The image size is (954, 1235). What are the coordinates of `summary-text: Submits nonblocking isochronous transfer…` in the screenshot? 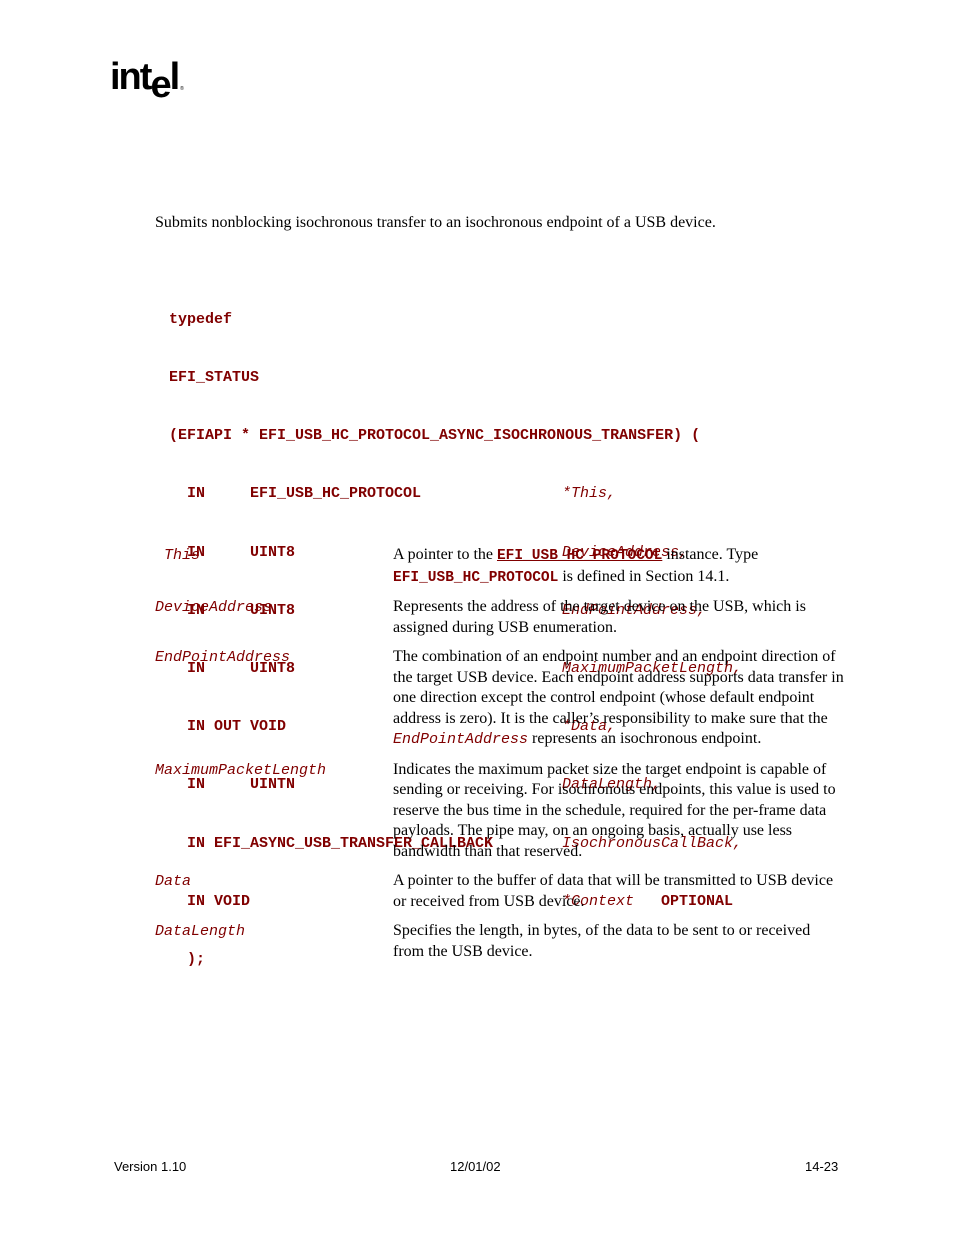 It's located at (435, 222).